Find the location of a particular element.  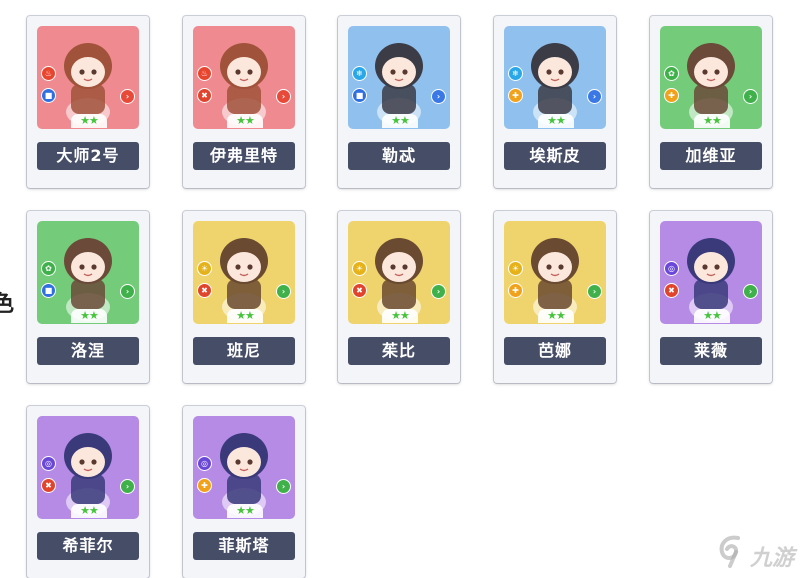

character-card: ✿ ■ › ★★ 洛涅 is located at coordinates (88, 297).